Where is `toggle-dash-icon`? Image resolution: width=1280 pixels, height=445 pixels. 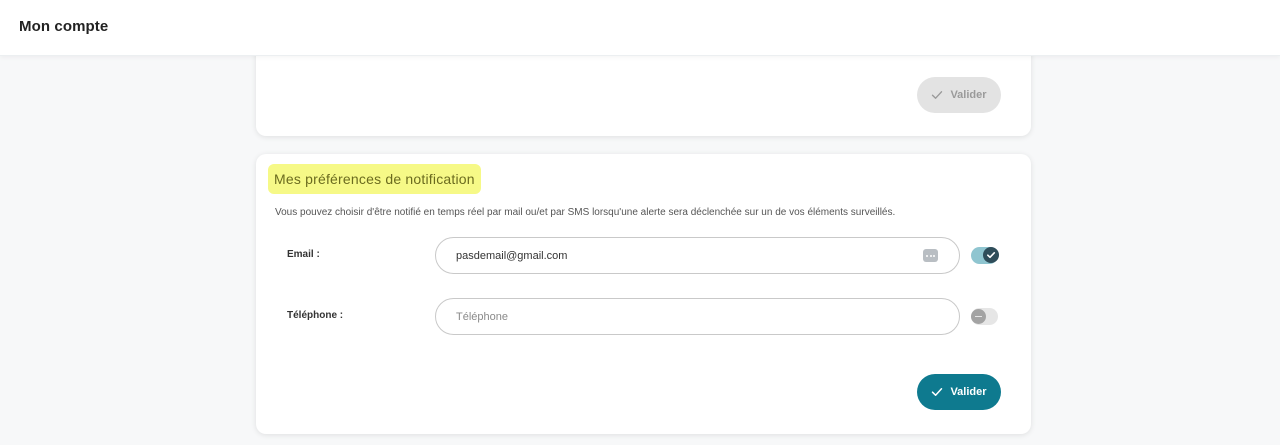
toggle-dash-icon is located at coordinates (978, 316).